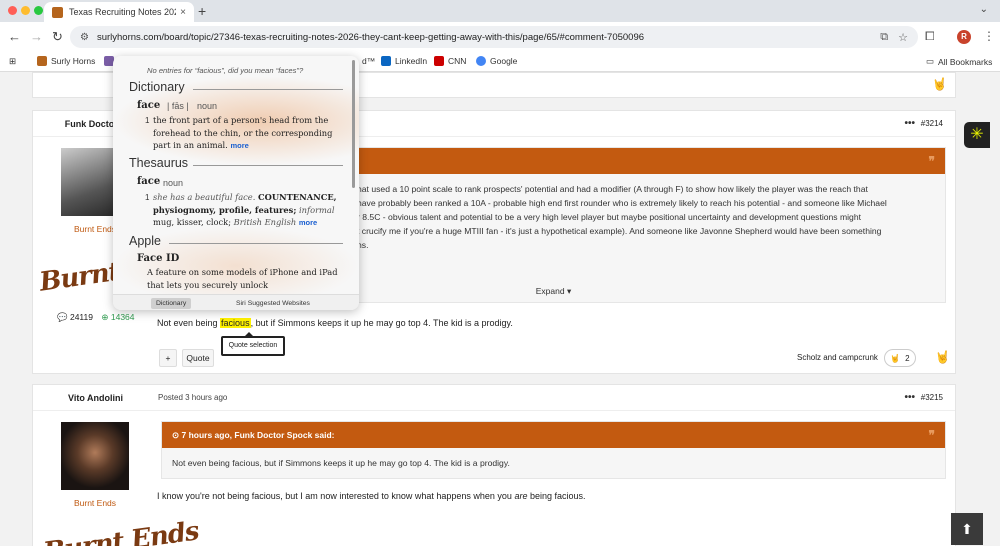  Describe the element at coordinates (84, 37) in the screenshot. I see `site-info-icon: ⚙` at that location.